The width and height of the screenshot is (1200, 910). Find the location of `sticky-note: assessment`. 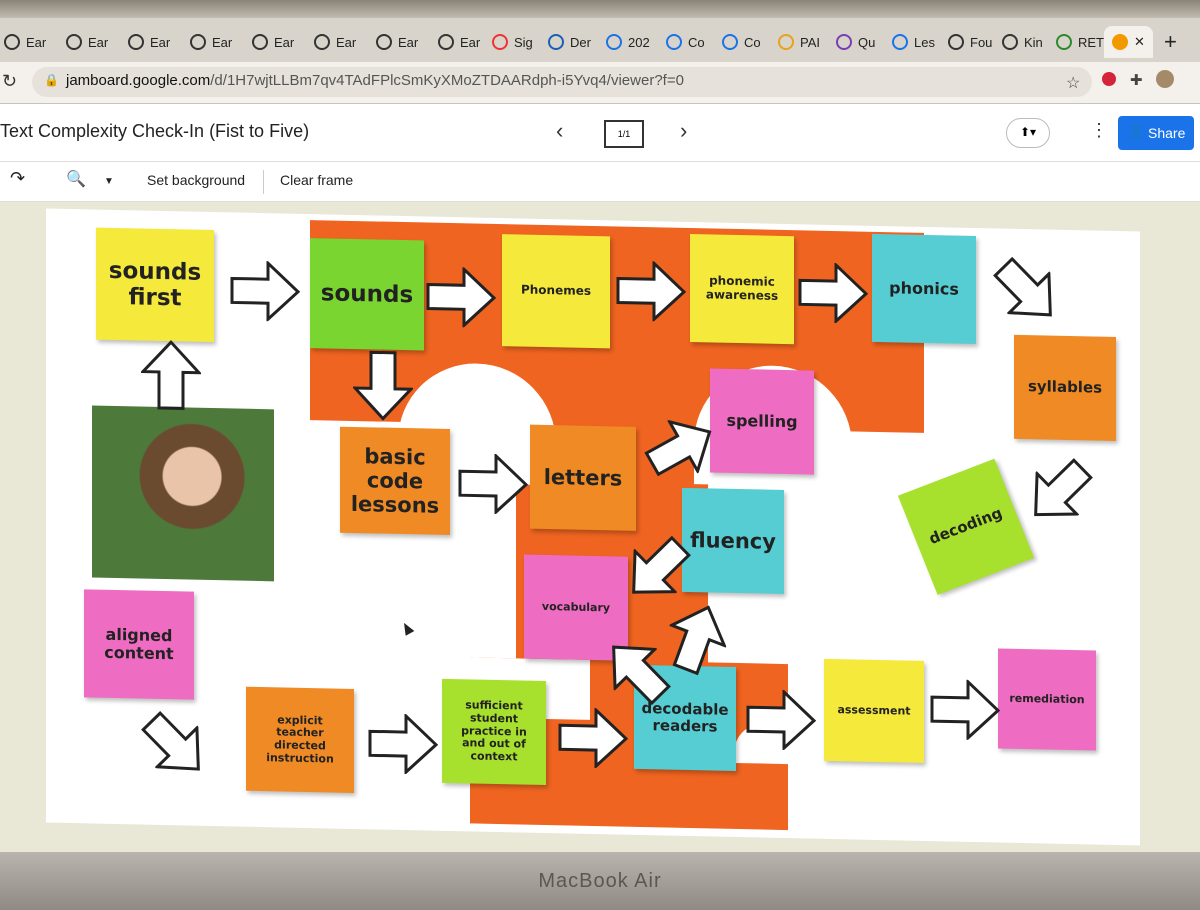

sticky-note: assessment is located at coordinates (874, 710).